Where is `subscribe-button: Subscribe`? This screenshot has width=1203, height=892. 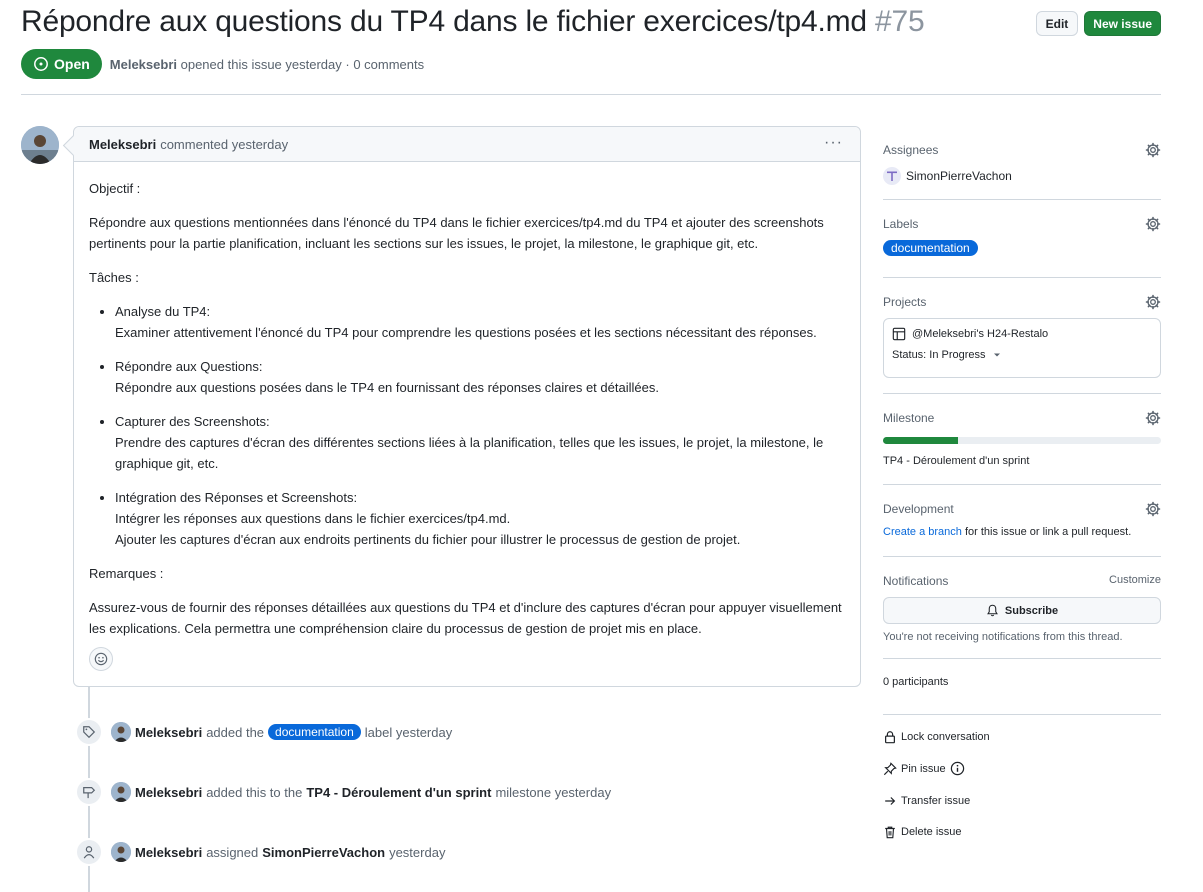
subscribe-button: Subscribe is located at coordinates (1022, 610).